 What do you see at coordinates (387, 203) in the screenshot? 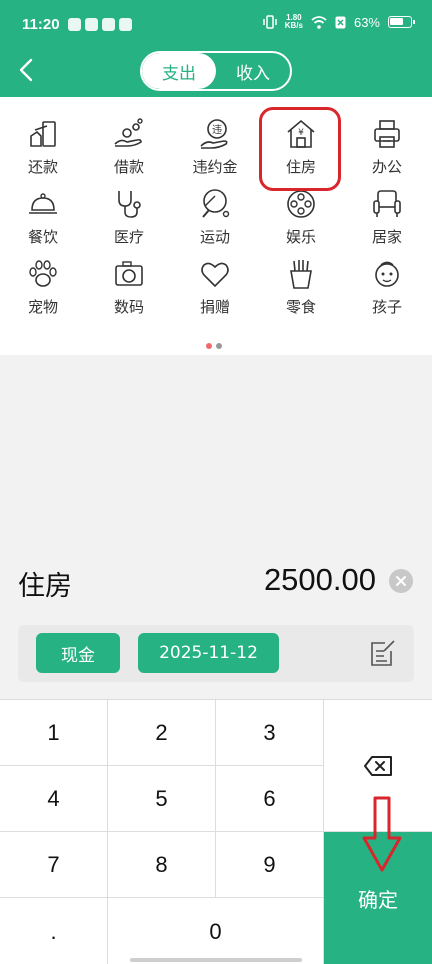
I see `armchair-icon` at bounding box center [387, 203].